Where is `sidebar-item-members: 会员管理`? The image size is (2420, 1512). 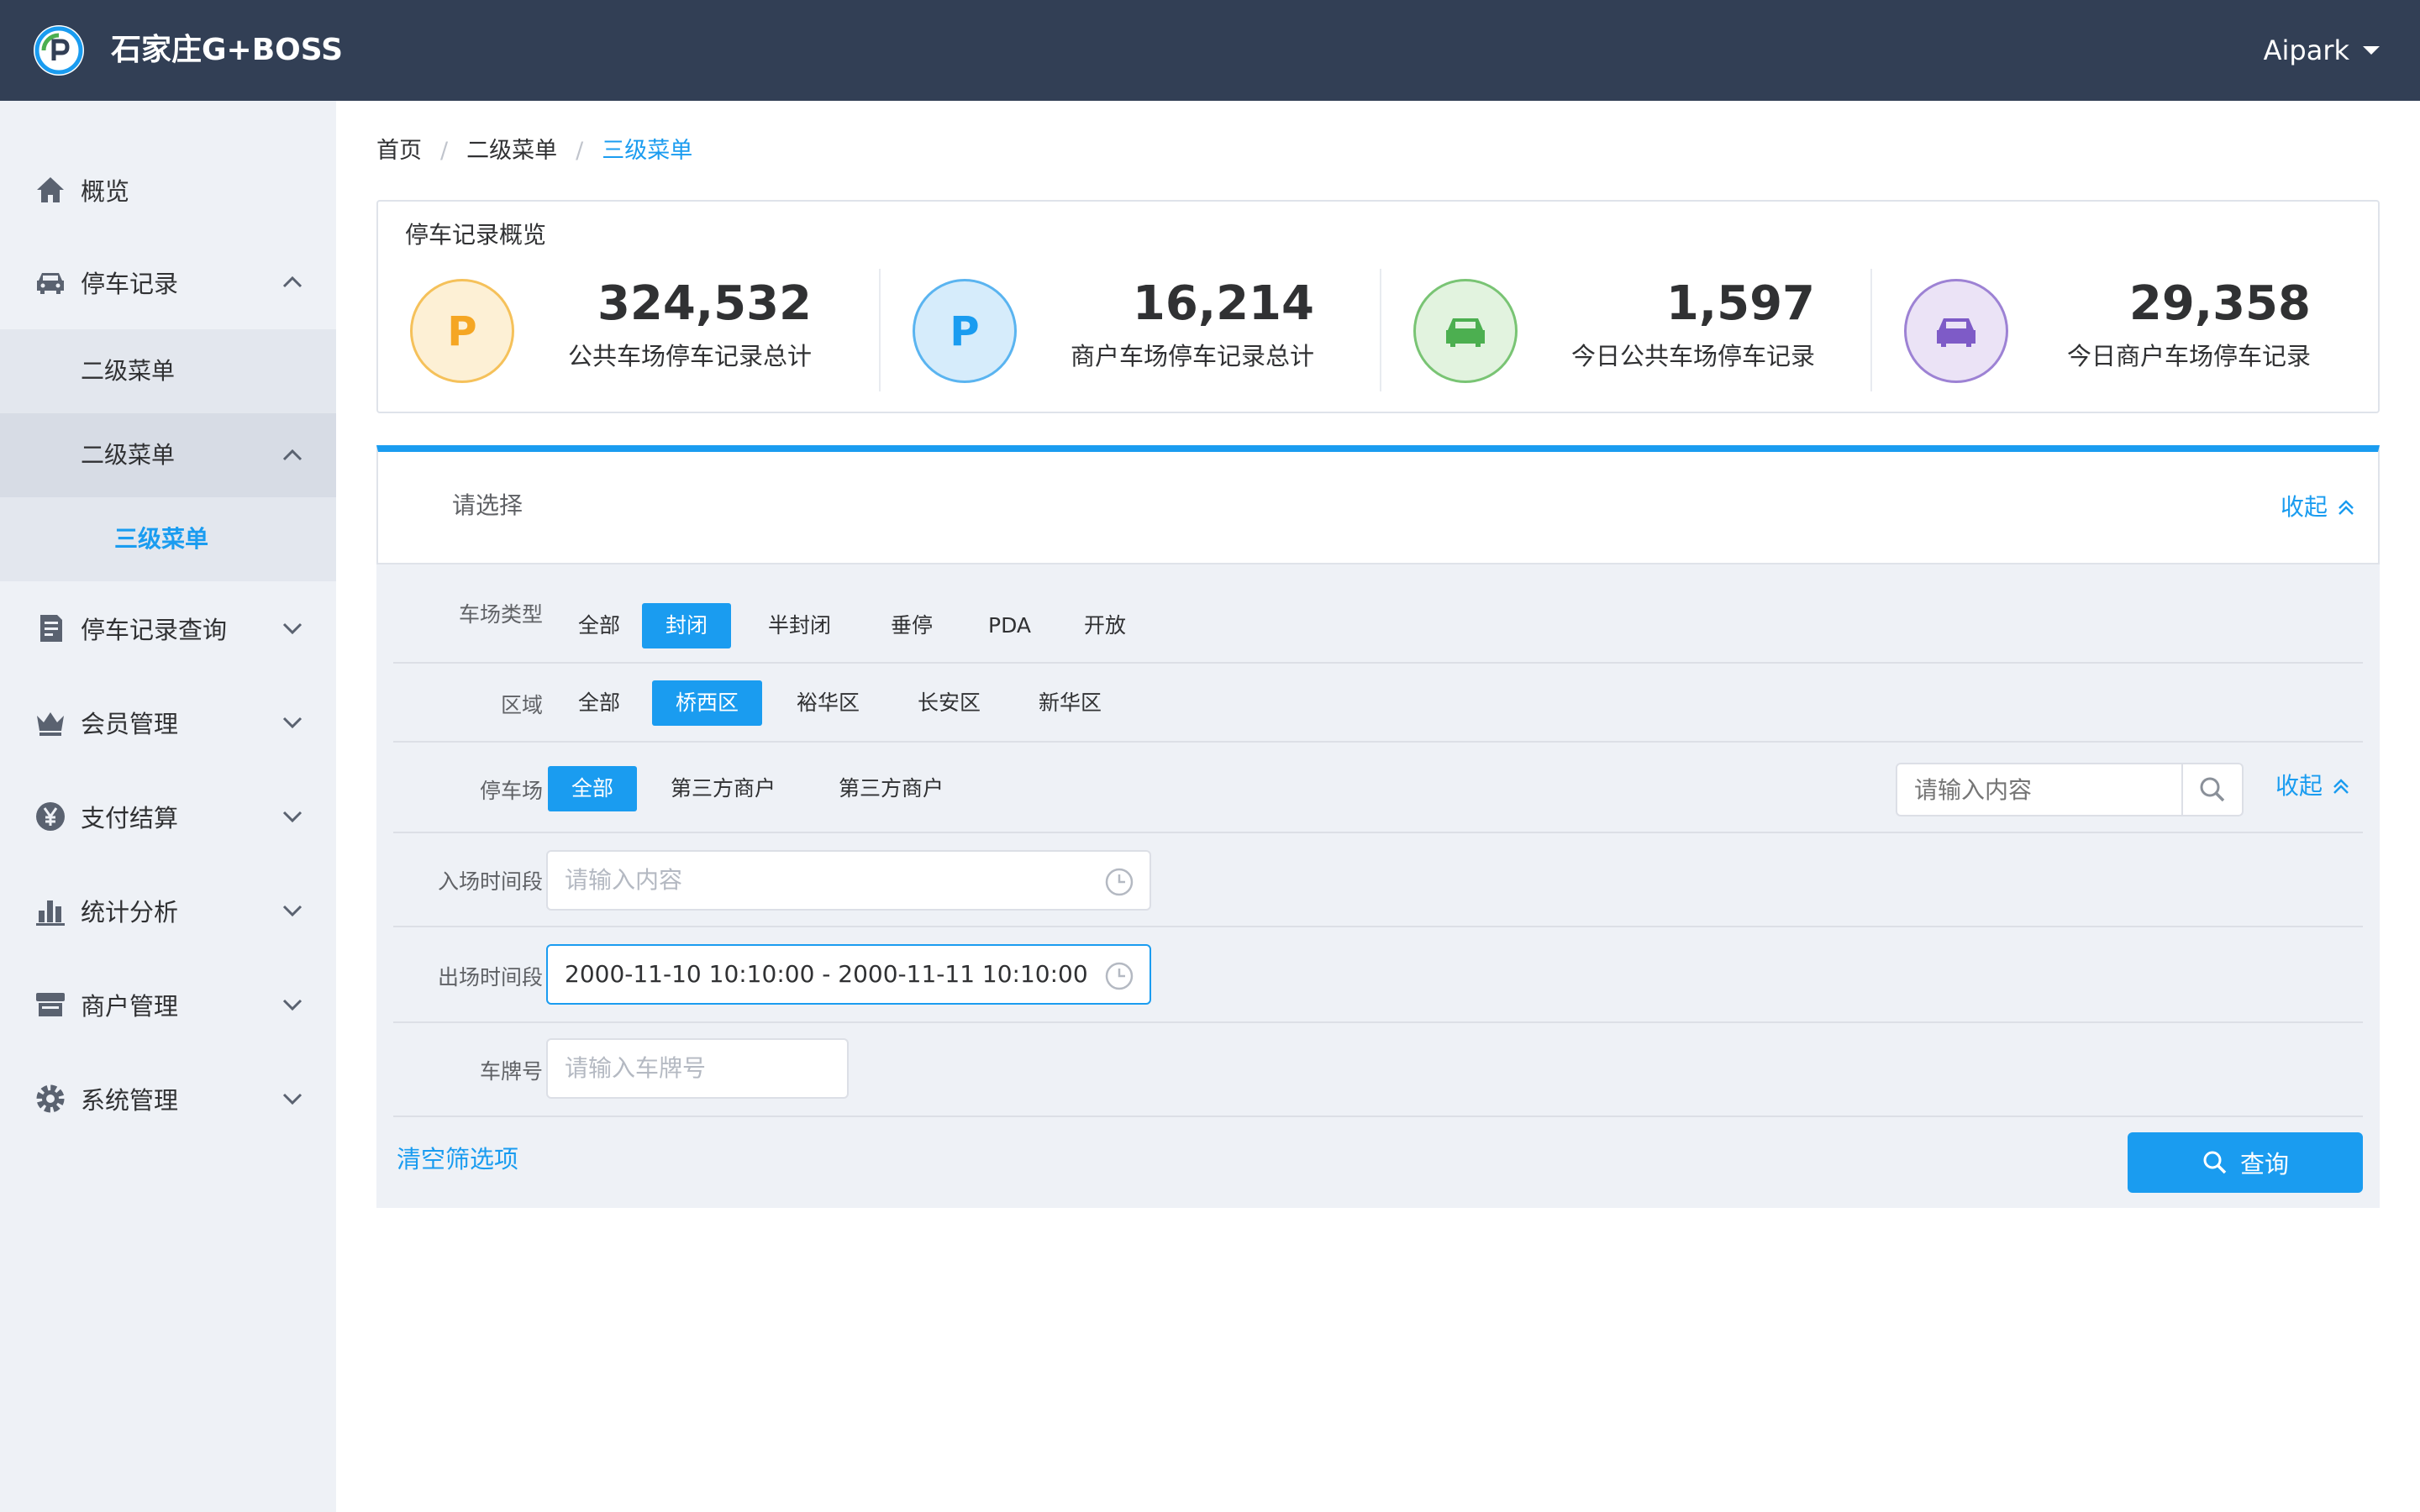 sidebar-item-members: 会员管理 is located at coordinates (168, 722).